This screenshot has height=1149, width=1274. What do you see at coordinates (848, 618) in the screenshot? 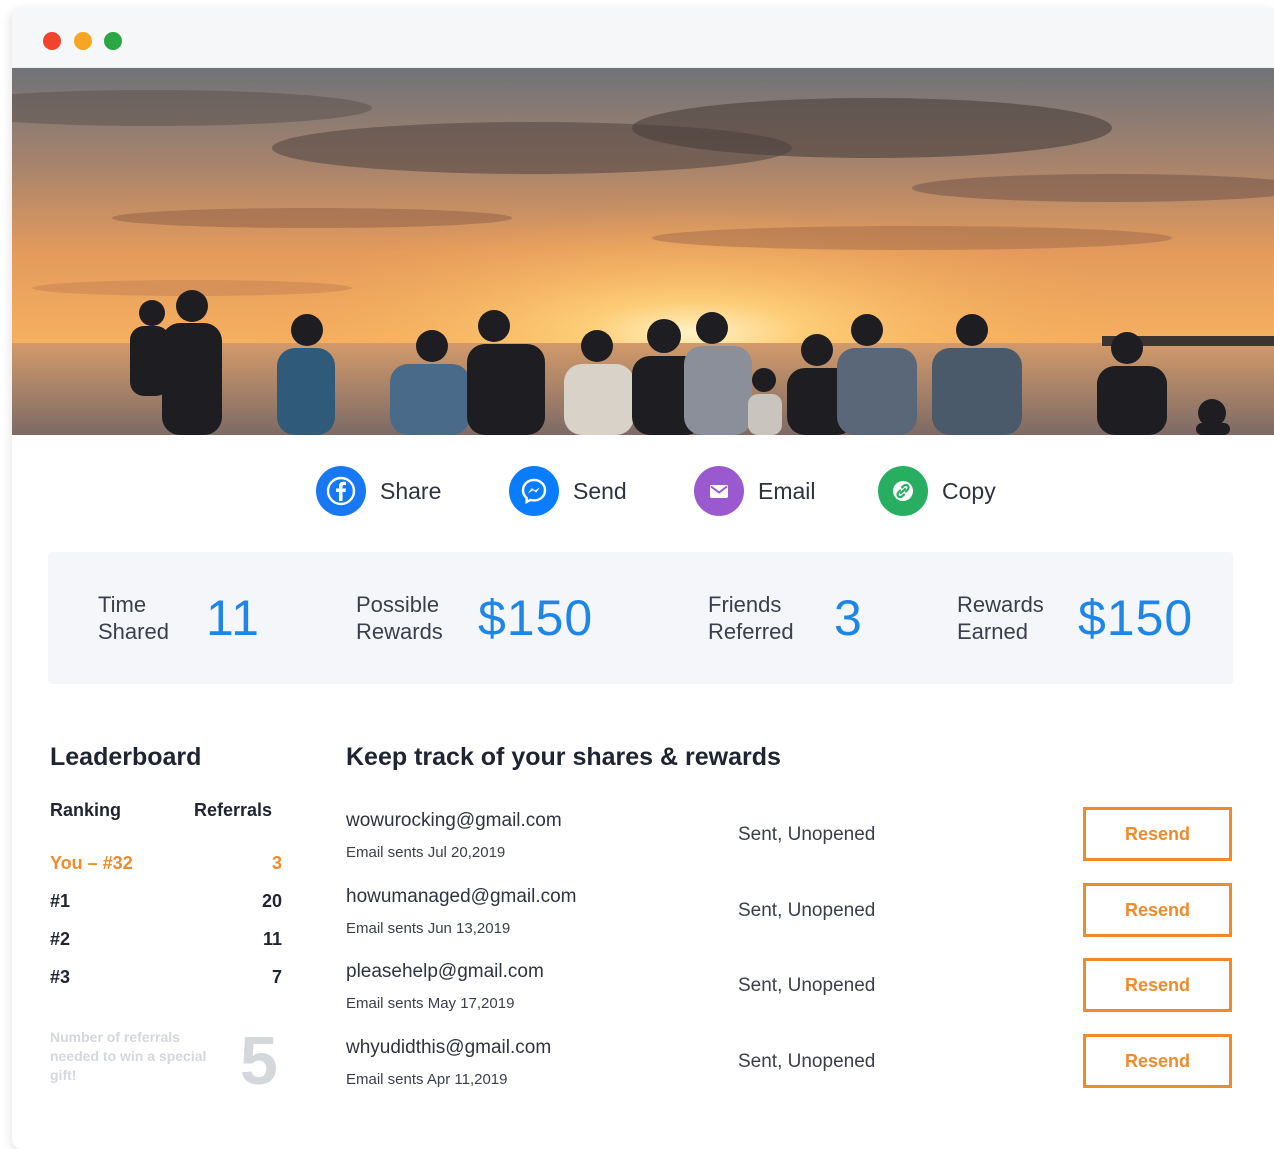
I see `stat-value: 3` at bounding box center [848, 618].